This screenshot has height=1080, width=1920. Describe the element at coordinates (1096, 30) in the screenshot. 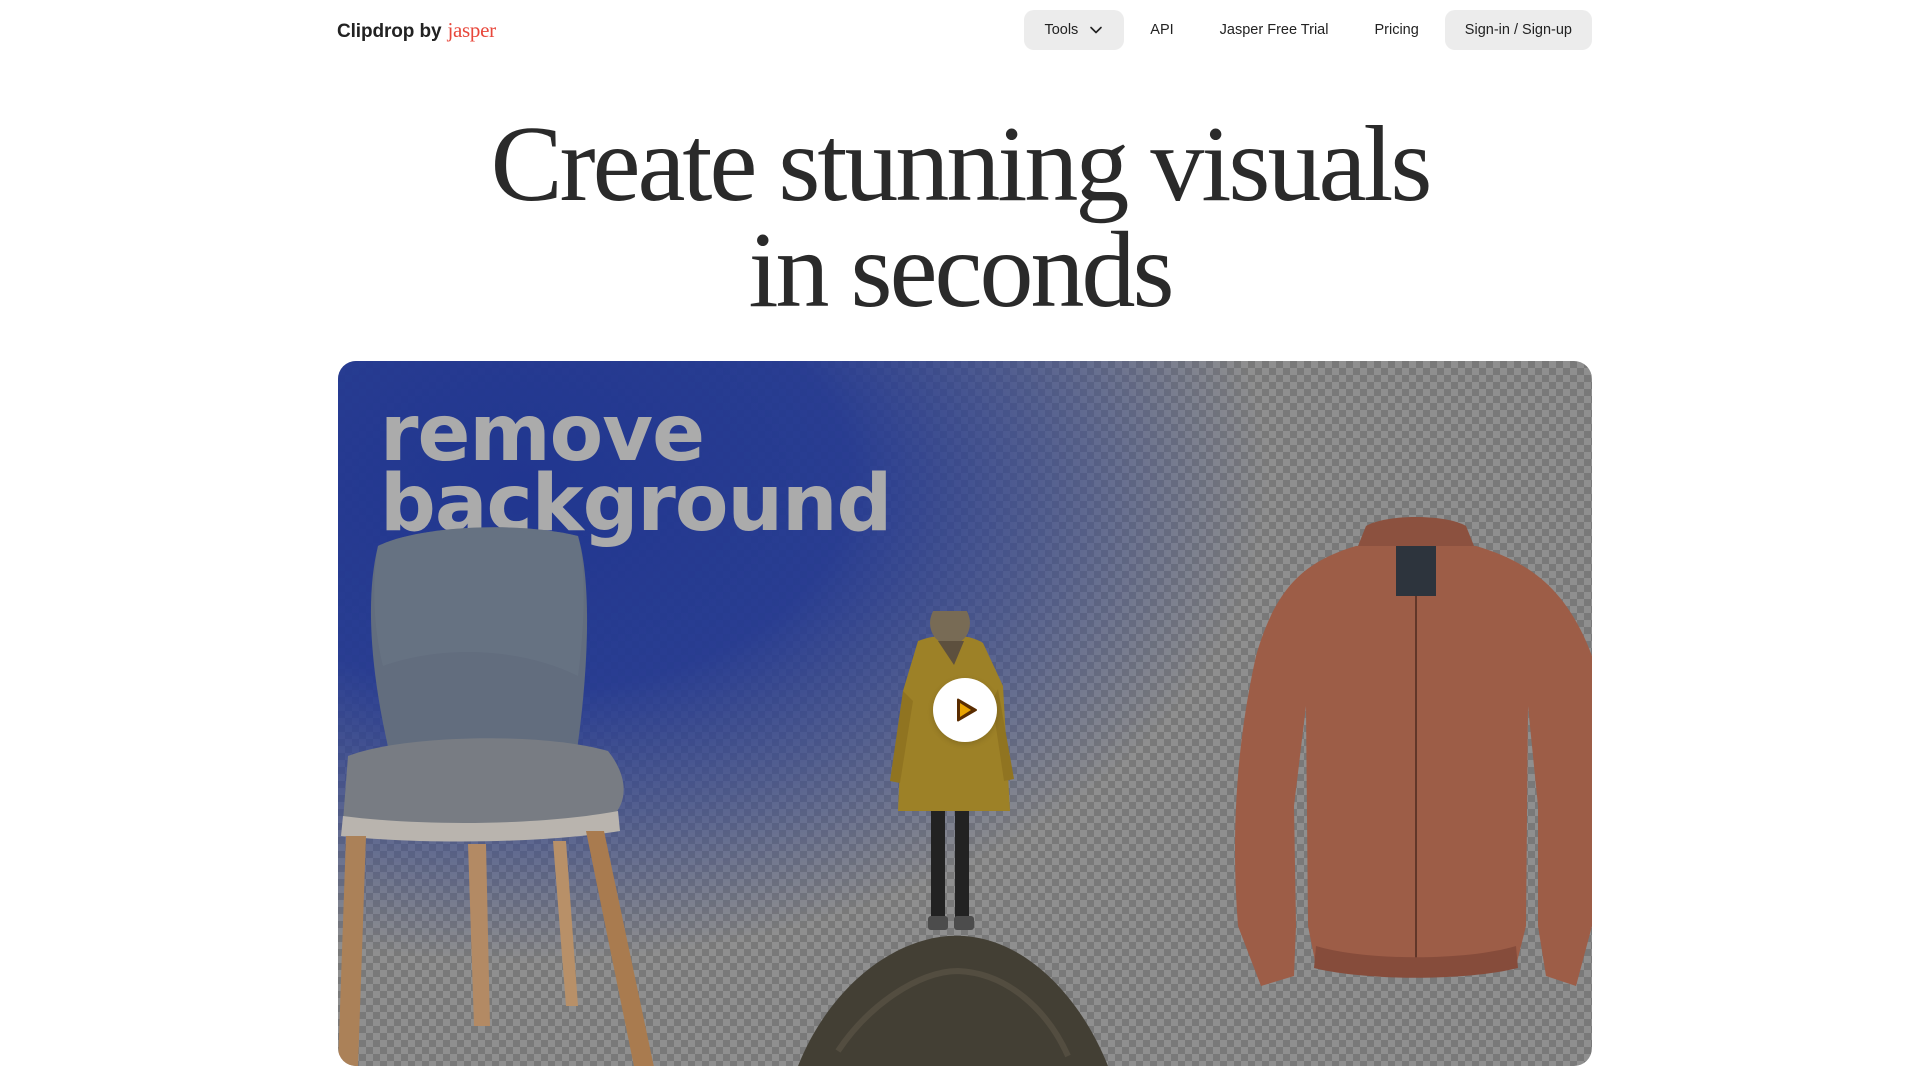

I see `chevron-down-icon` at that location.